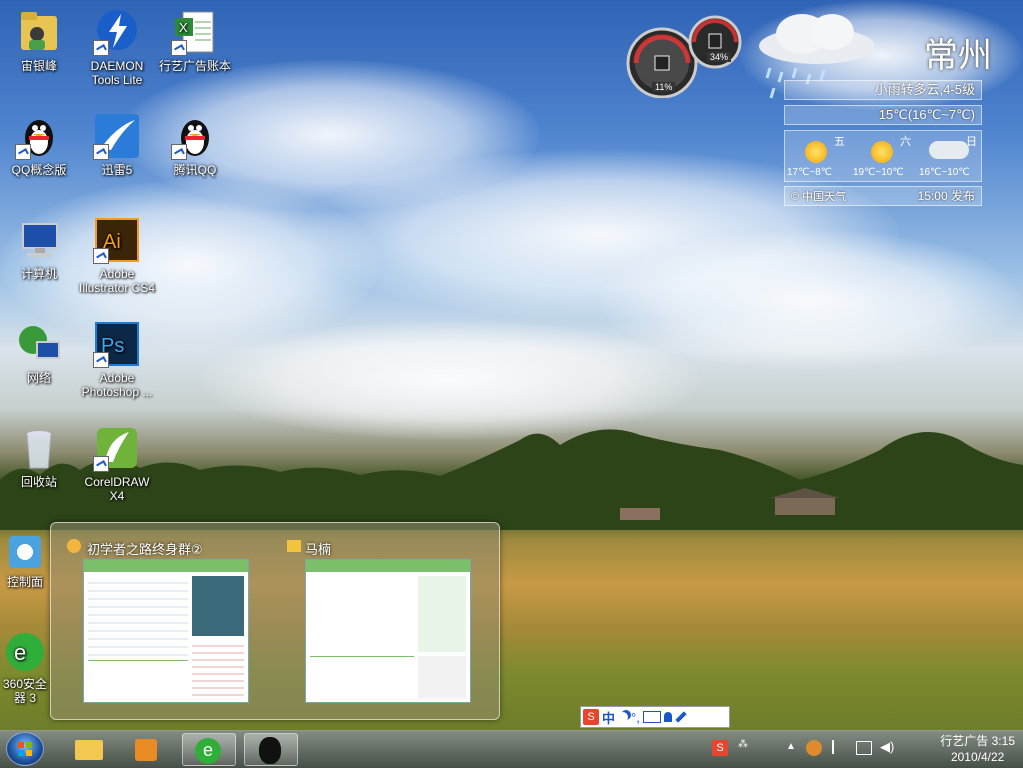 This screenshot has height=770, width=1023. I want to click on recycle-bin-icon, so click(39, 448).